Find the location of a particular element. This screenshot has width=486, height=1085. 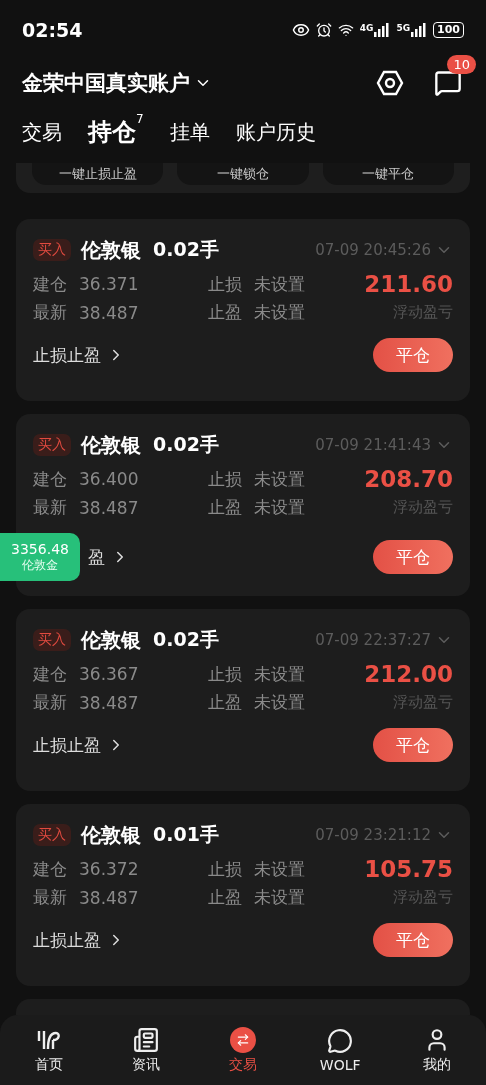

network-label: 4G is located at coordinates (366, 28).